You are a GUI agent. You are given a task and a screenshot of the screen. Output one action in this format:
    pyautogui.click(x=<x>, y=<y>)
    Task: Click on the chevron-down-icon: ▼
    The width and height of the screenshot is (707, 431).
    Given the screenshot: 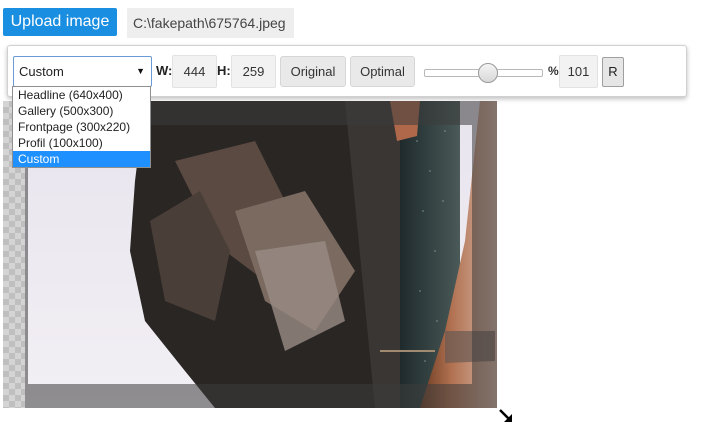 What is the action you would take?
    pyautogui.click(x=140, y=71)
    